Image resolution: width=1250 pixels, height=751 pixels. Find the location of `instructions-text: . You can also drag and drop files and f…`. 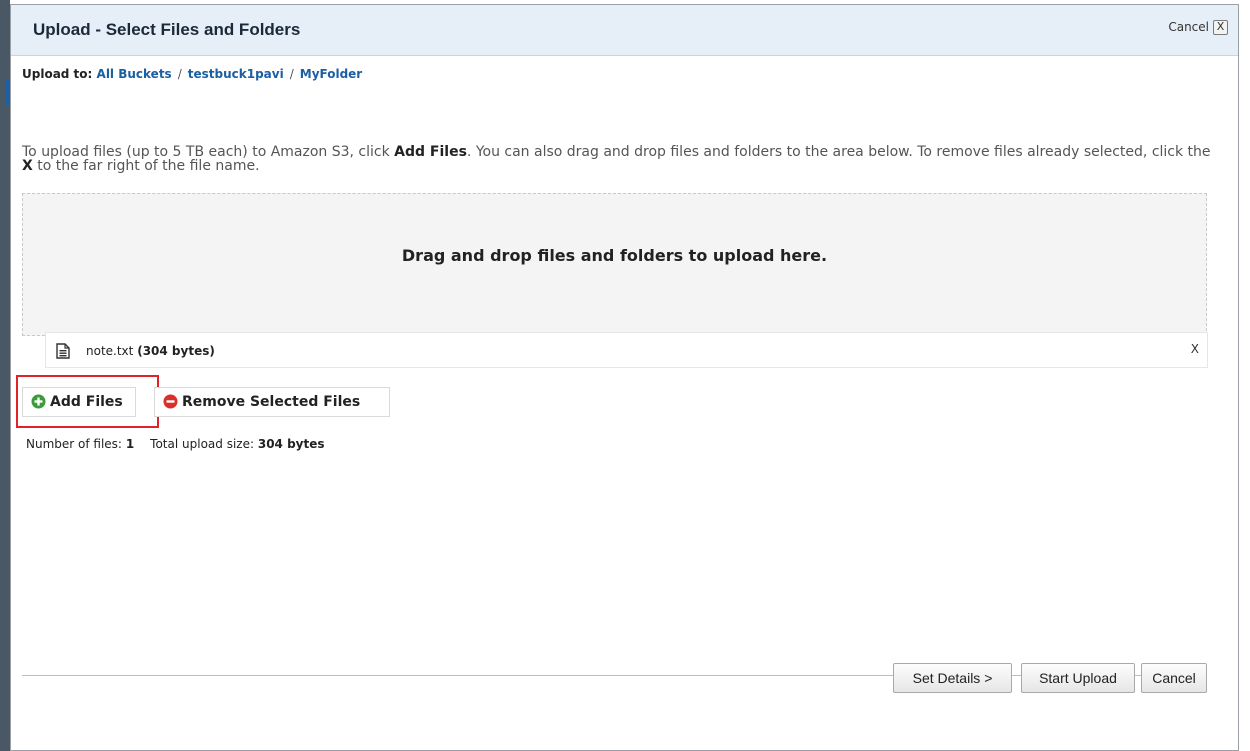

instructions-text: . You can also drag and drop files and f… is located at coordinates (838, 152).